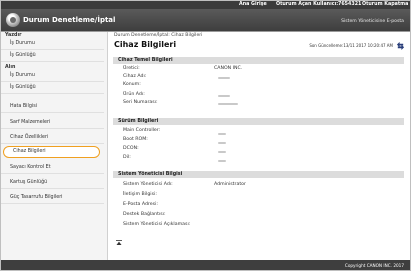 Image resolution: width=411 pixels, height=271 pixels. Describe the element at coordinates (135, 76) in the screenshot. I see `label-device-name: Cihaz Adı:` at that location.